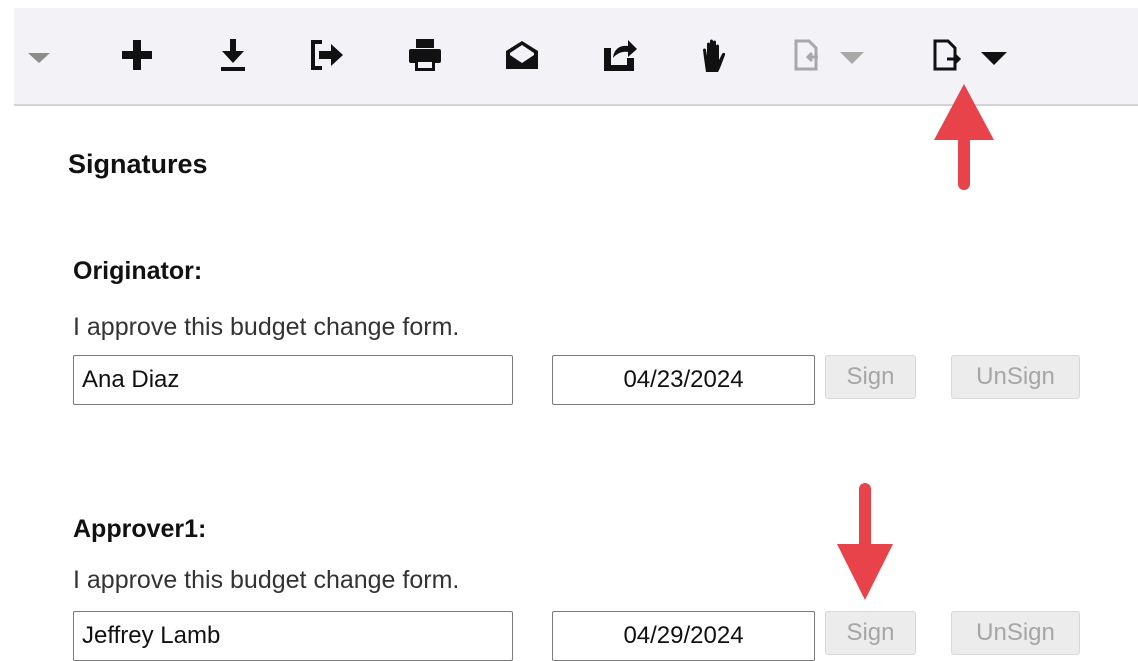 The height and width of the screenshot is (661, 1138). What do you see at coordinates (715, 56) in the screenshot?
I see `hand-icon` at bounding box center [715, 56].